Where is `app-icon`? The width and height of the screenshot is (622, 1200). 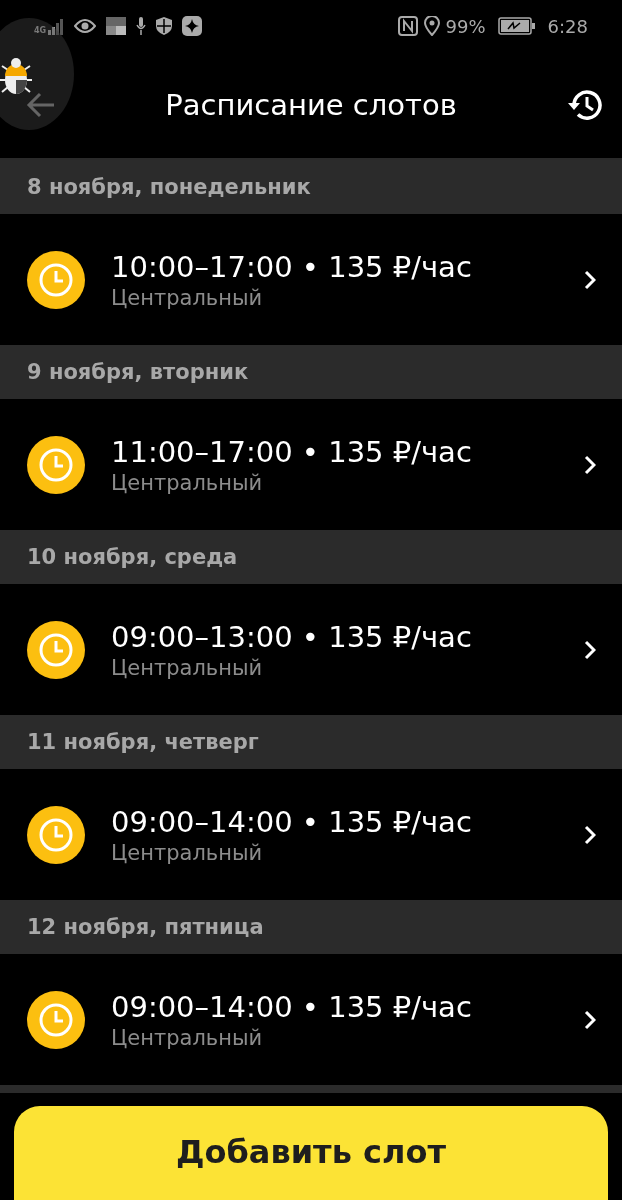 app-icon is located at coordinates (192, 26).